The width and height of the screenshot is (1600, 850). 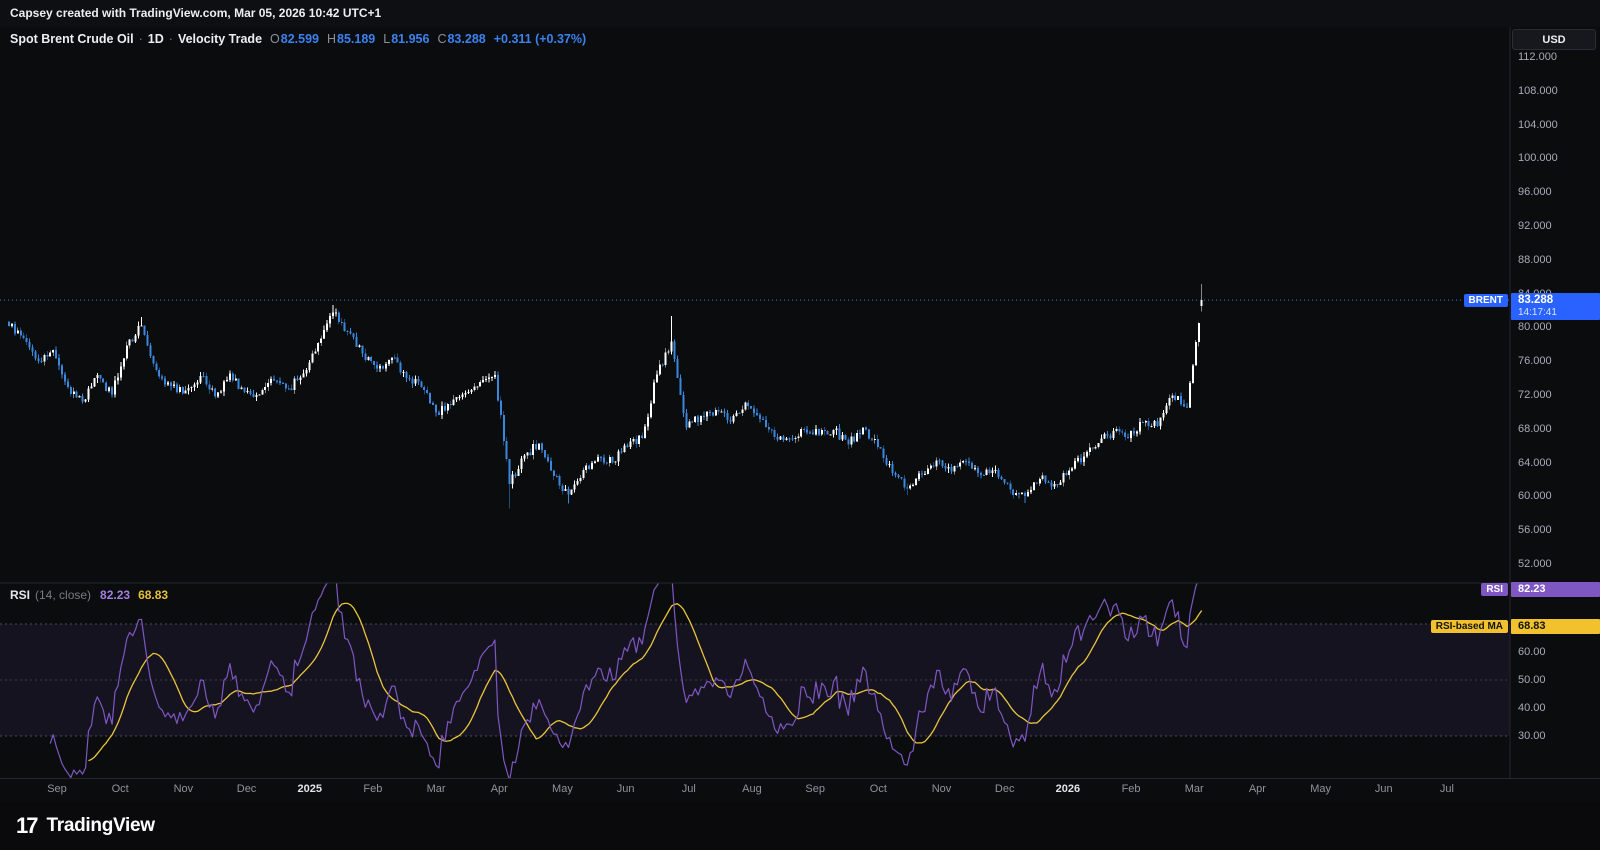 What do you see at coordinates (72, 39) in the screenshot?
I see `symbol-name: Spot Brent Crude Oil` at bounding box center [72, 39].